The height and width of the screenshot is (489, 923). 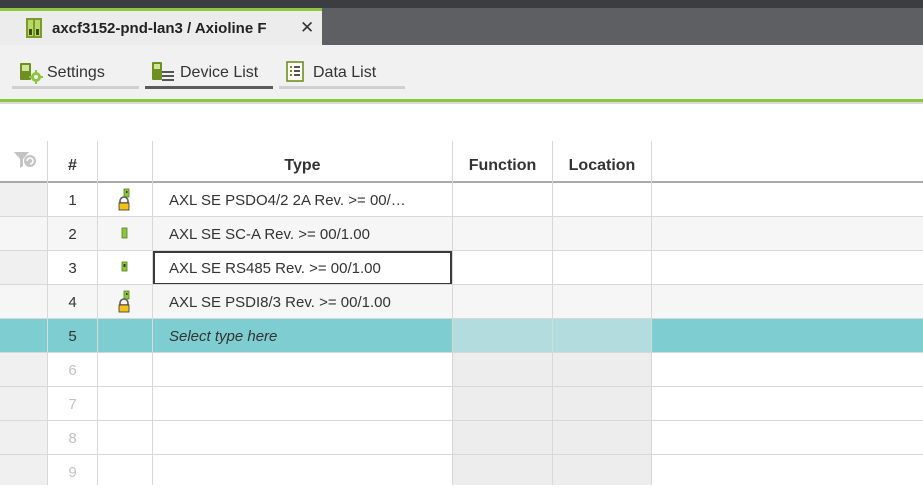 I want to click on module-icon, so click(x=125, y=268).